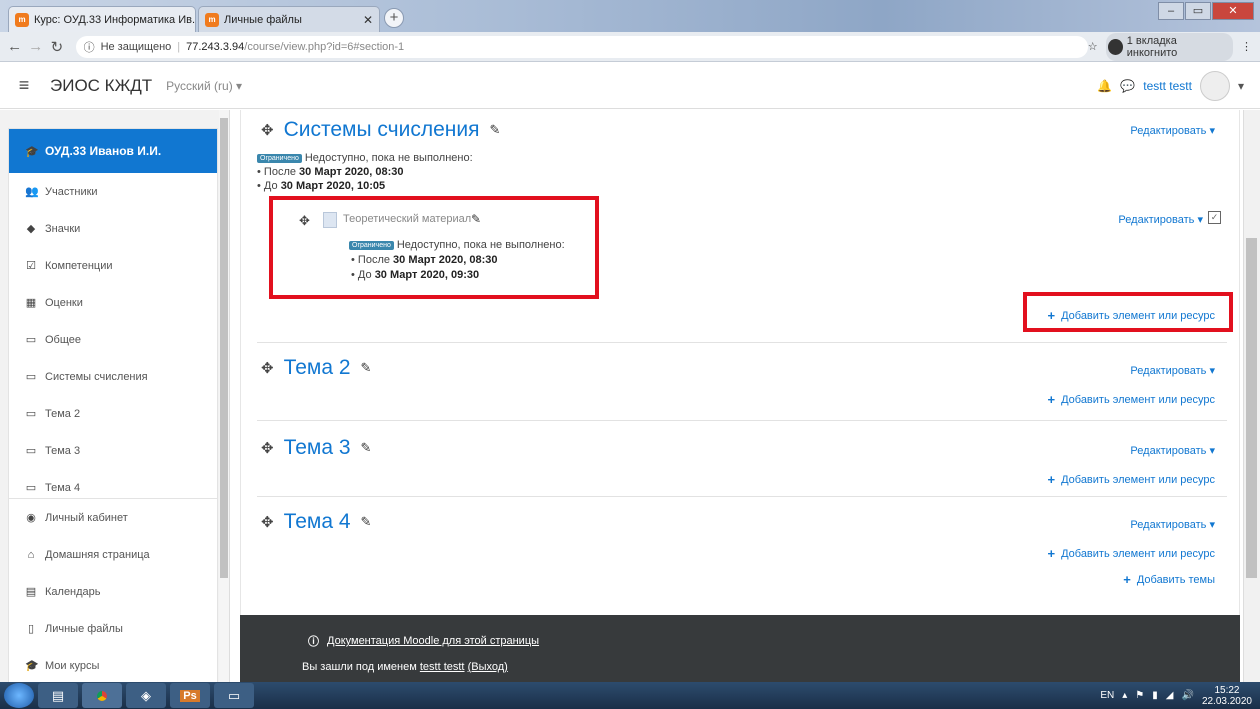  What do you see at coordinates (317, 448) in the screenshot?
I see `section-title: Тема 3` at bounding box center [317, 448].